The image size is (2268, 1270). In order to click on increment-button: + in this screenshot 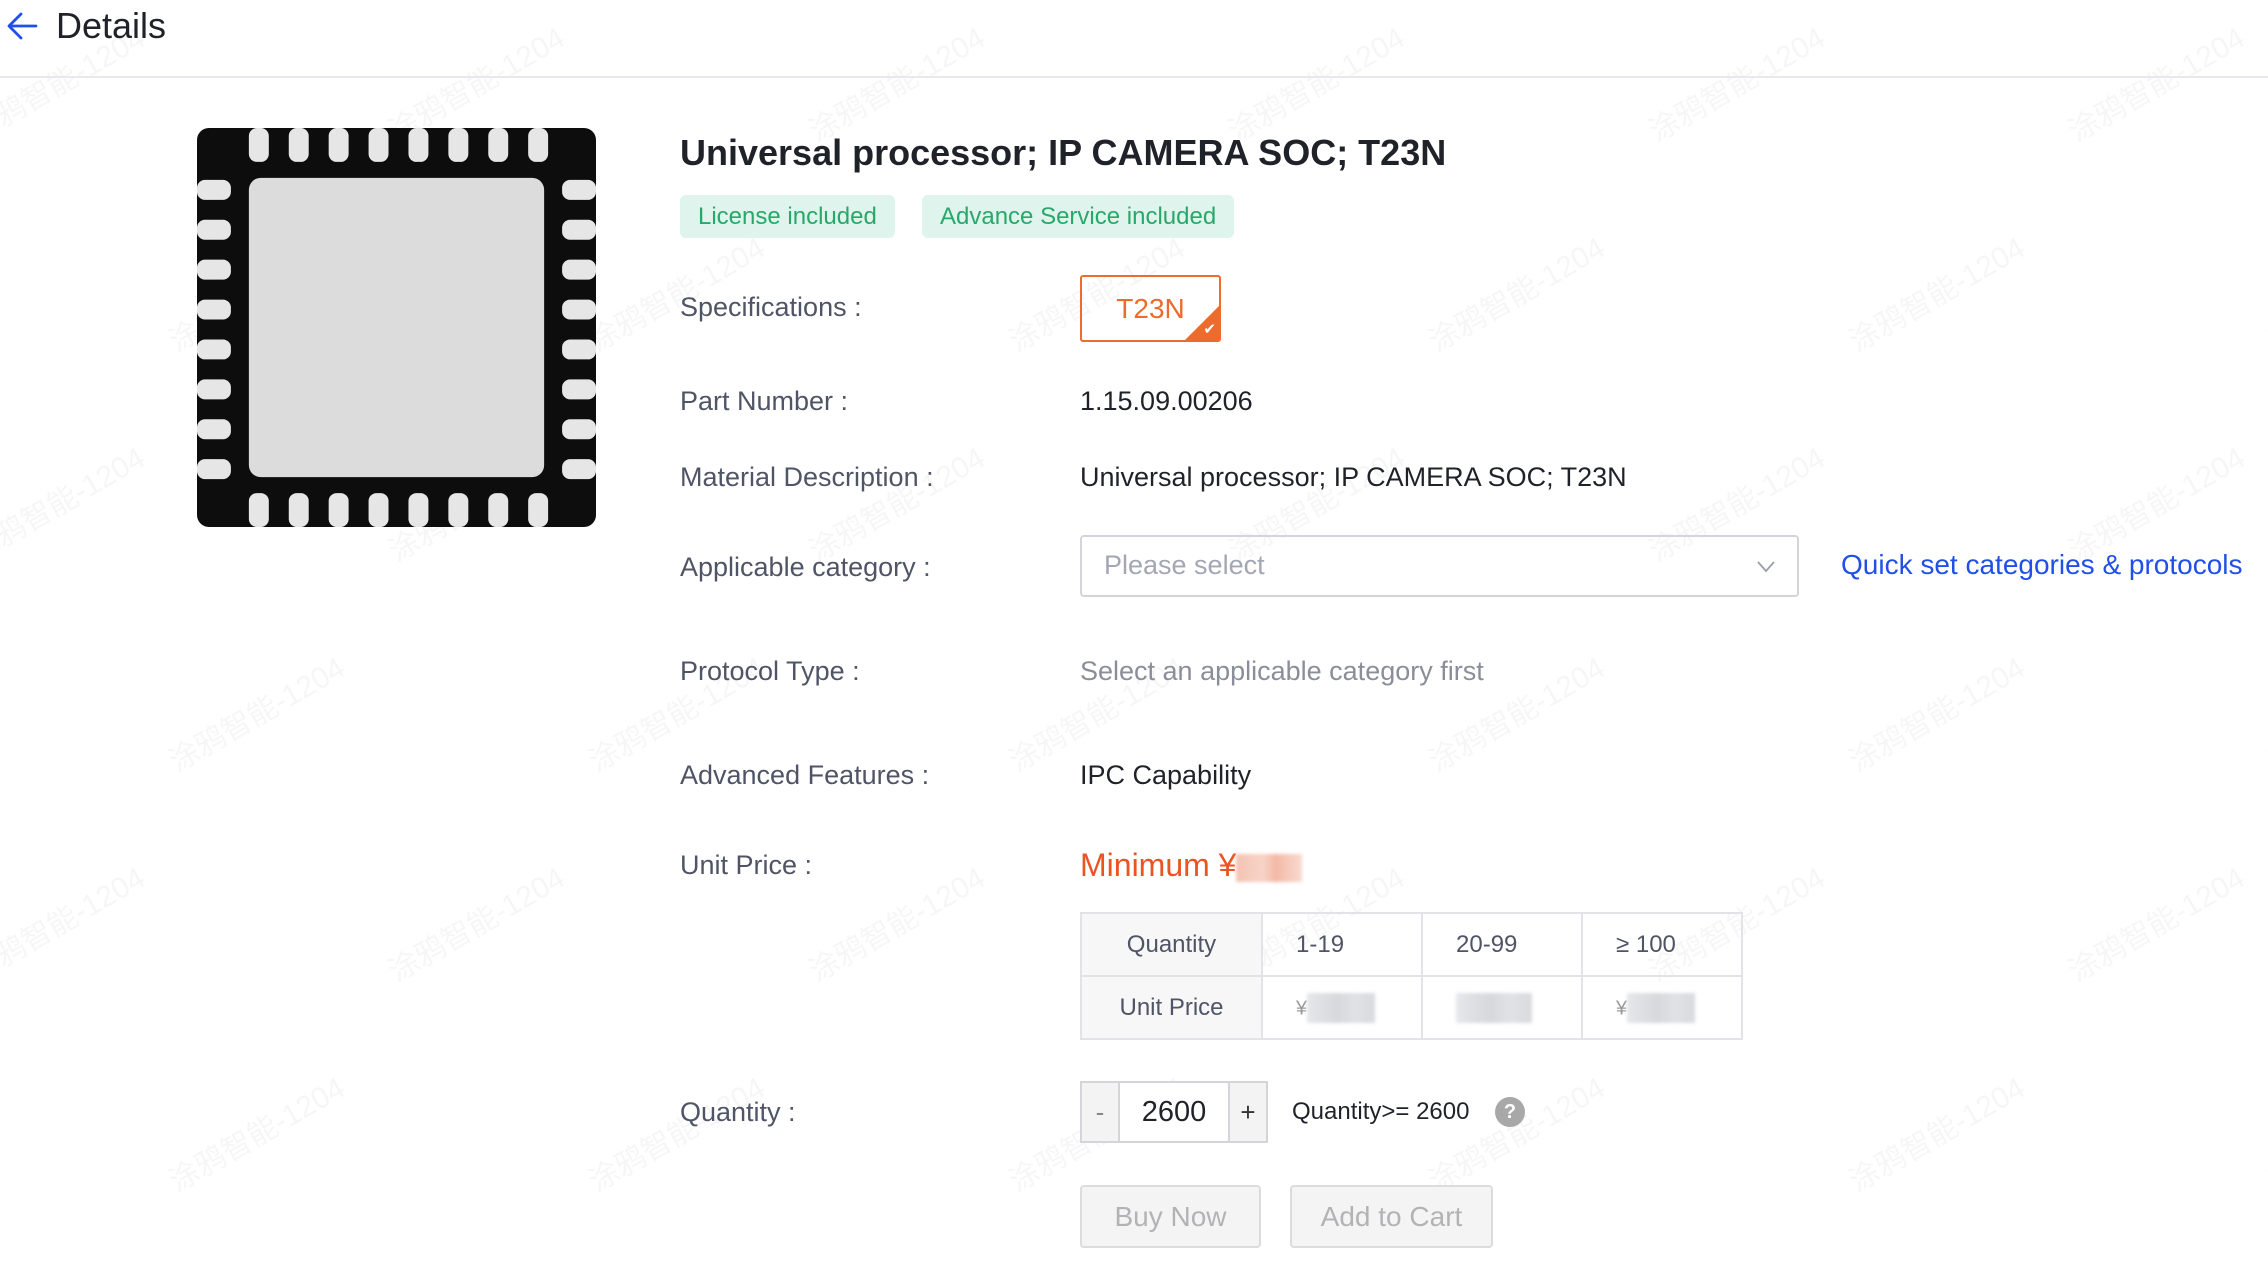, I will do `click(1247, 1112)`.